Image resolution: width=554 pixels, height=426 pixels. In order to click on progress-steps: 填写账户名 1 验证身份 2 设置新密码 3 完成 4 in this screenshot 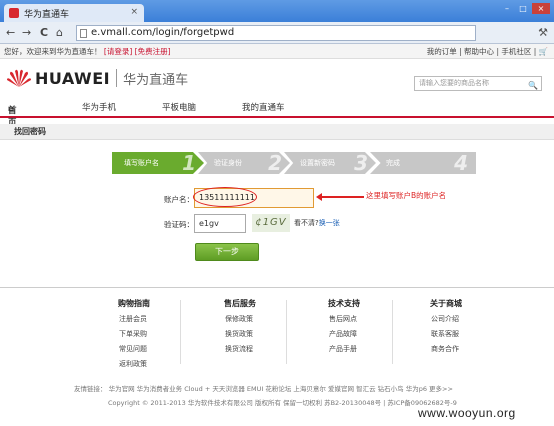, I will do `click(294, 163)`.